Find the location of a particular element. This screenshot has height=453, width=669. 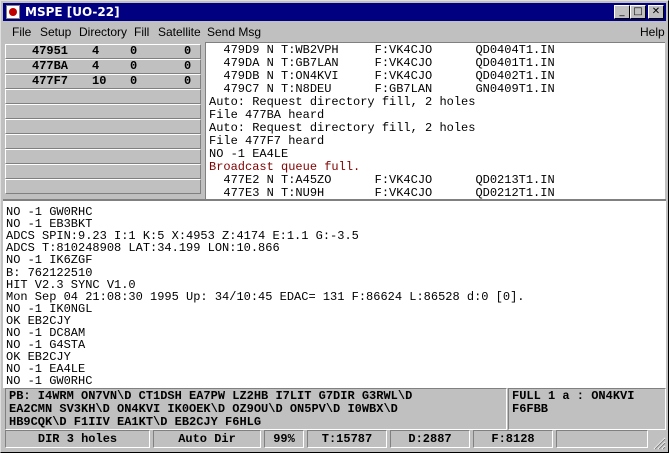

status-mode: Auto Dir is located at coordinates (207, 439).